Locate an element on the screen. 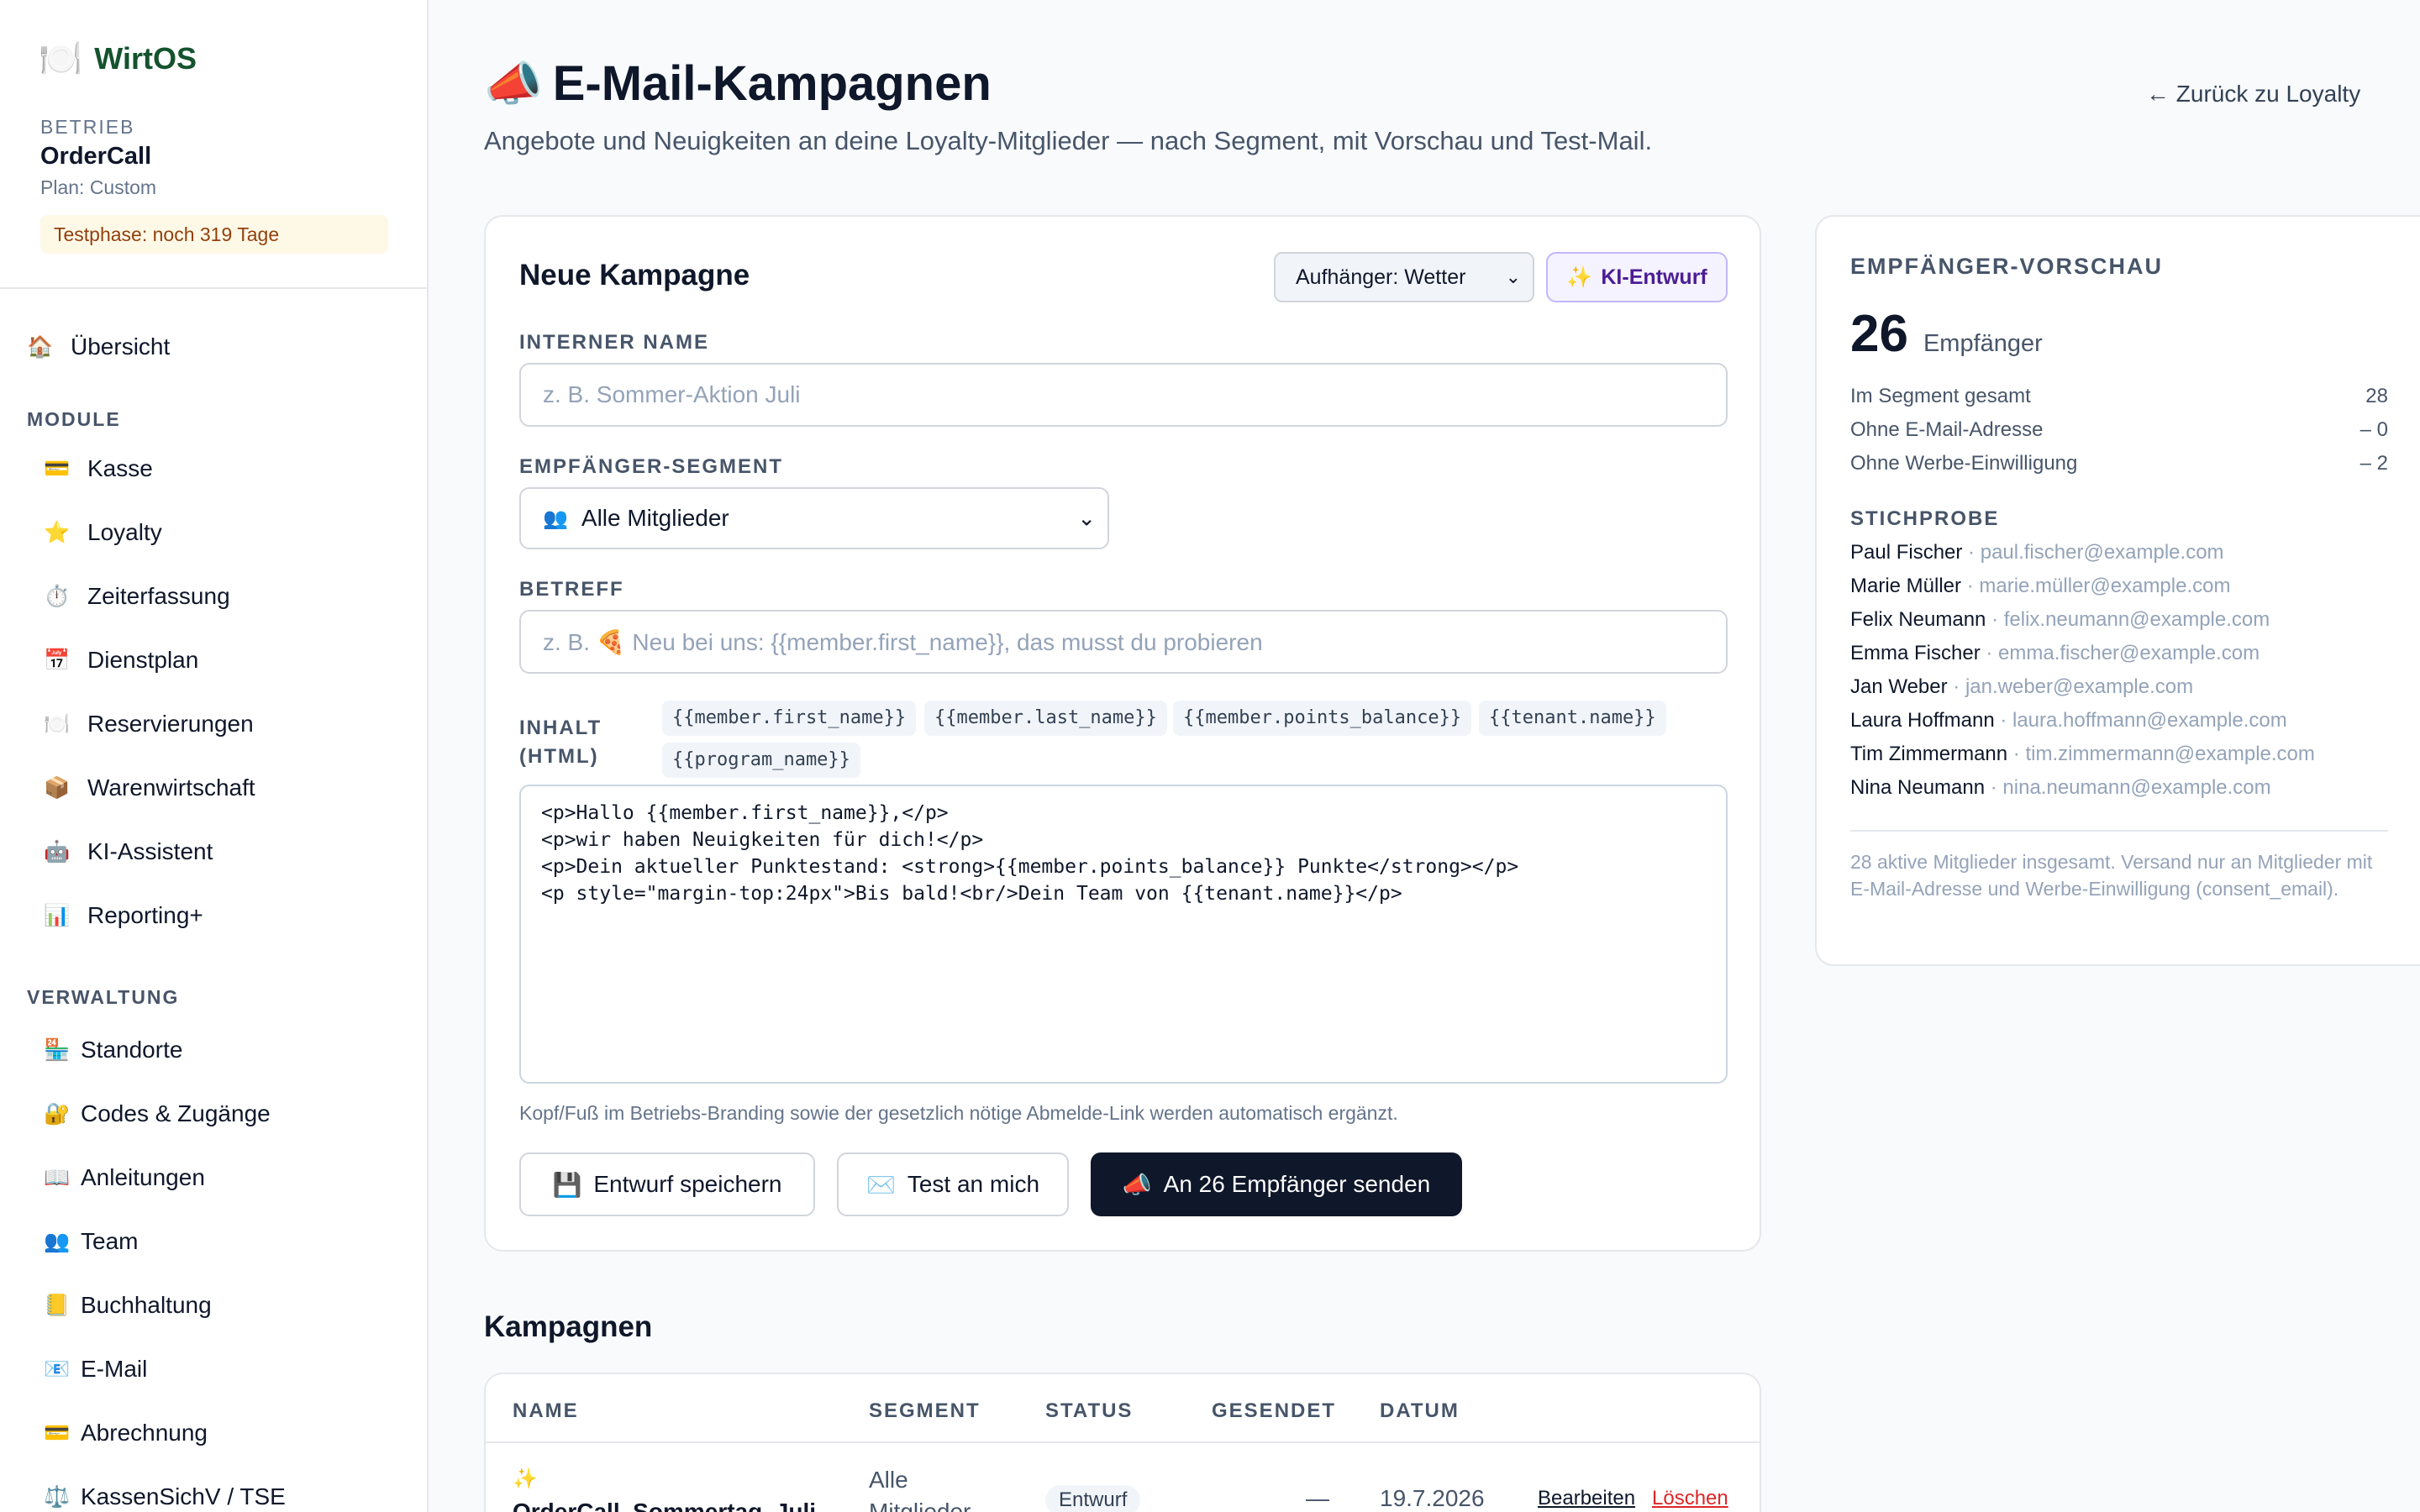 This screenshot has height=1512, width=2420. stat-value: – 2 is located at coordinates (2374, 463).